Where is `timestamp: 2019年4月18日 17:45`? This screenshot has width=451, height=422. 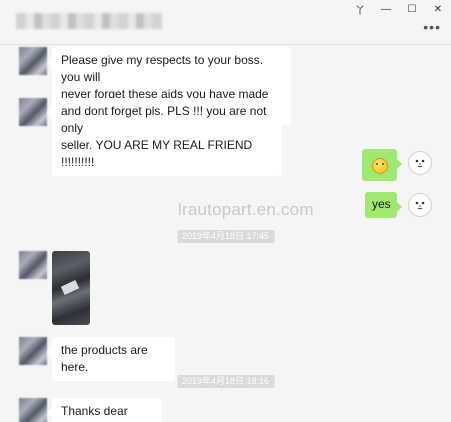
timestamp: 2019年4月18日 17:45 is located at coordinates (225, 236).